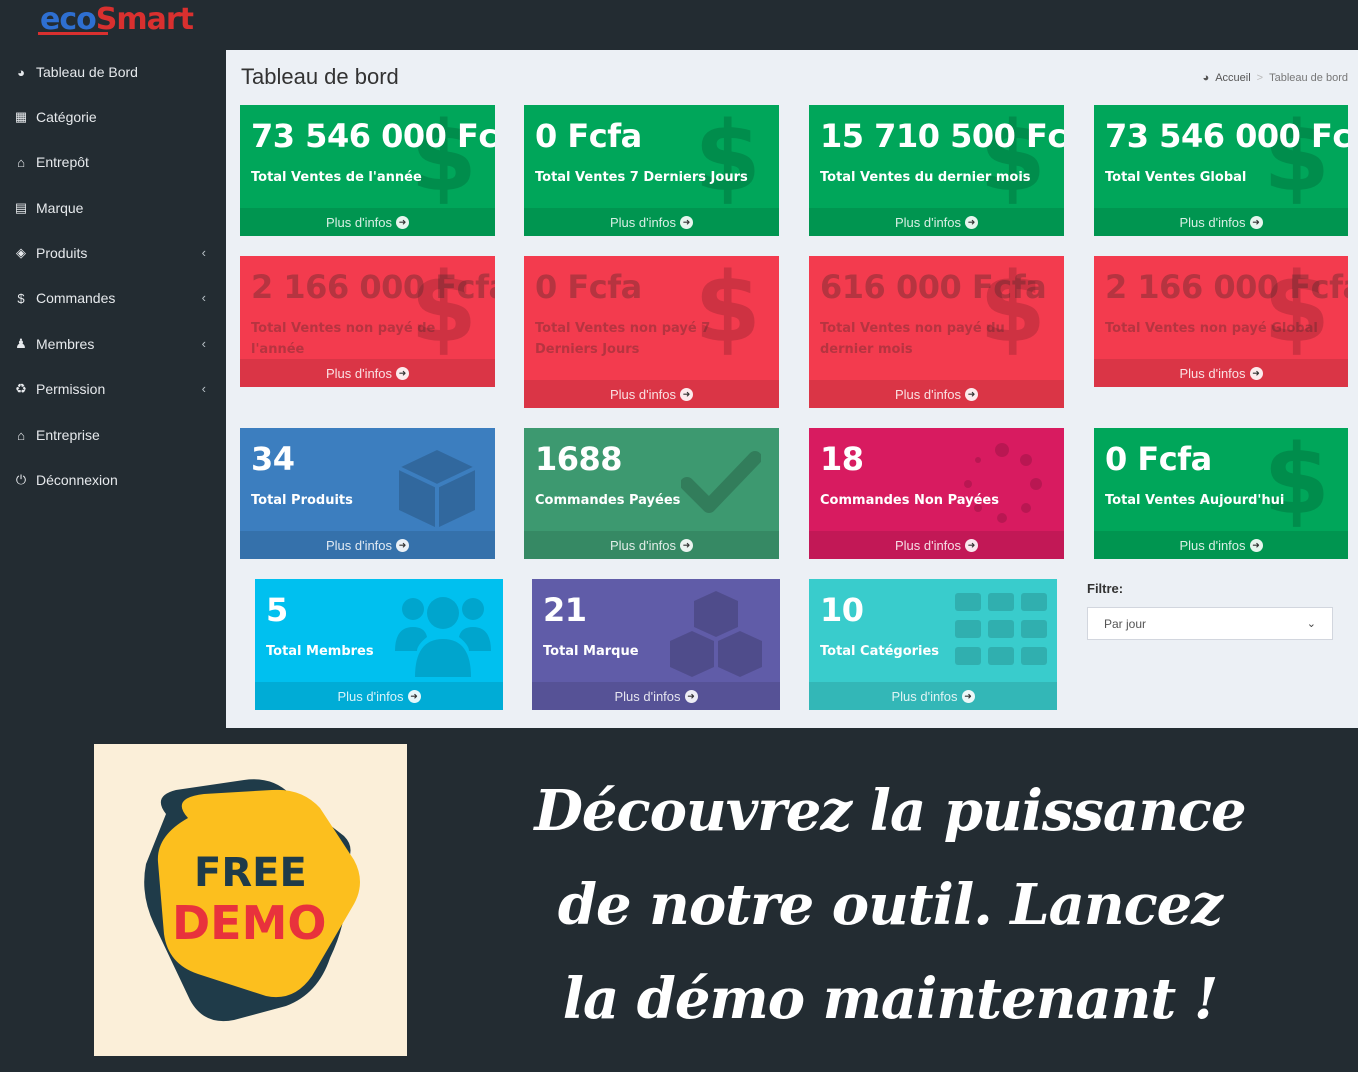 The height and width of the screenshot is (1072, 1358). Describe the element at coordinates (73, 33) in the screenshot. I see `logo-underline` at that location.